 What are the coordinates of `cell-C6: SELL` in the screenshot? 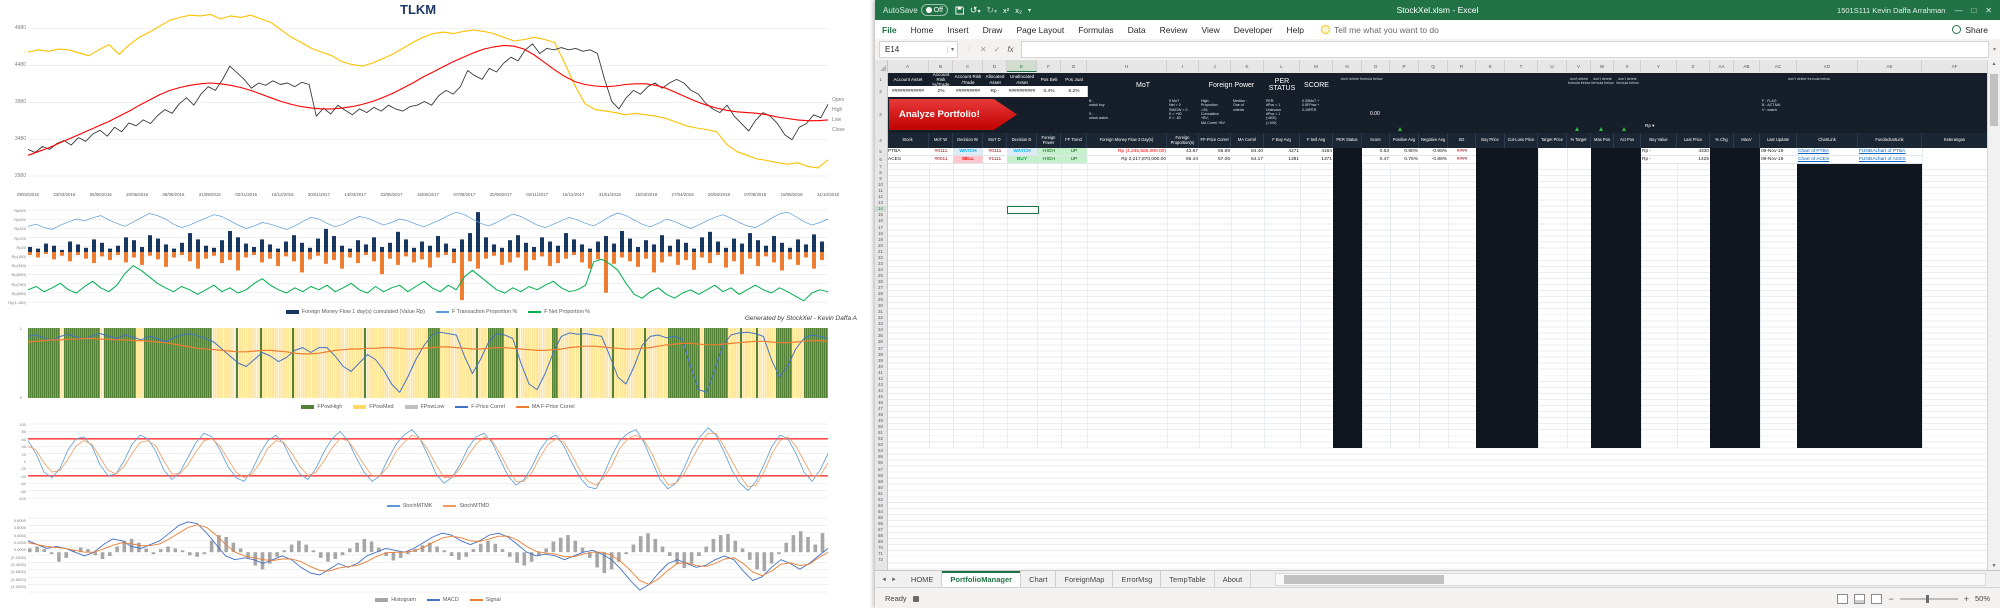 It's located at (968, 160).